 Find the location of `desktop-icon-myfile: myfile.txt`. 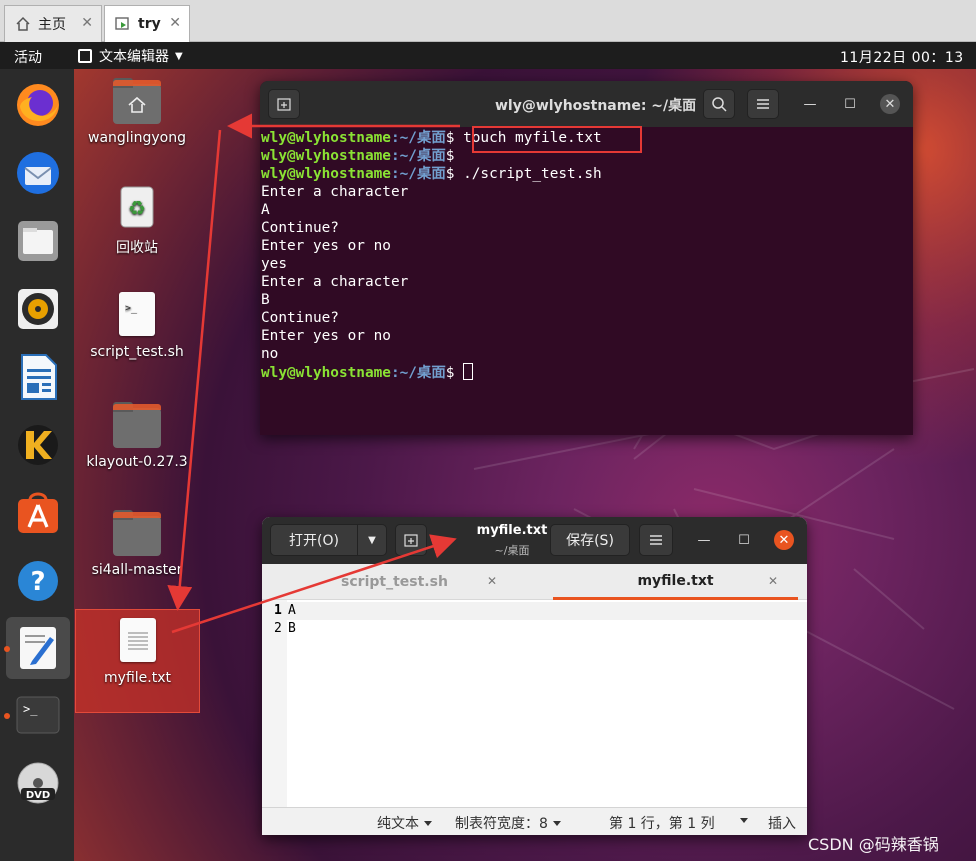

desktop-icon-myfile: myfile.txt is located at coordinates (137, 661).